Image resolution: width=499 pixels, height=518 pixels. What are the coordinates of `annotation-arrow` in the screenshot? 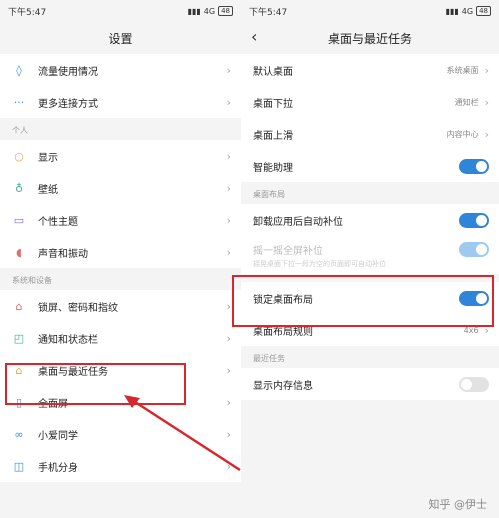 It's located at (182, 433).